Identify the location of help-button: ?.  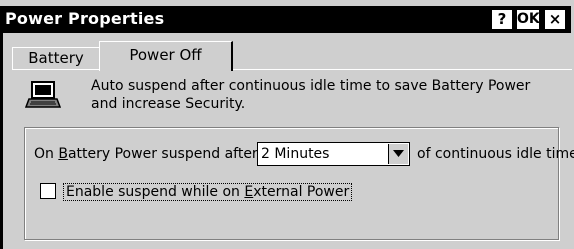
(502, 19).